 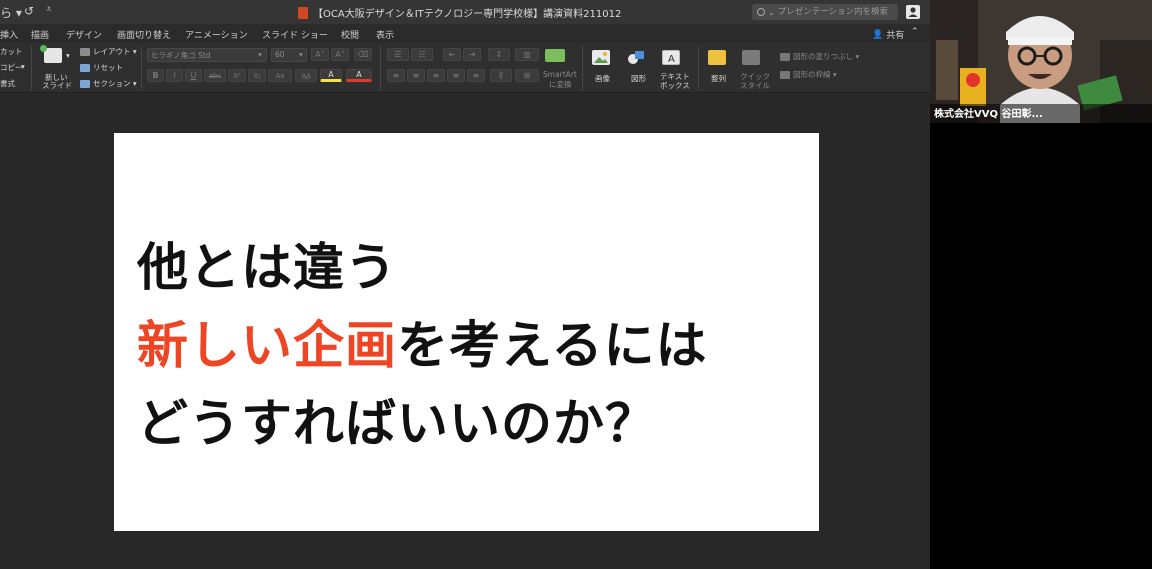 I want to click on new-slide-plus-icon, so click(x=43, y=48).